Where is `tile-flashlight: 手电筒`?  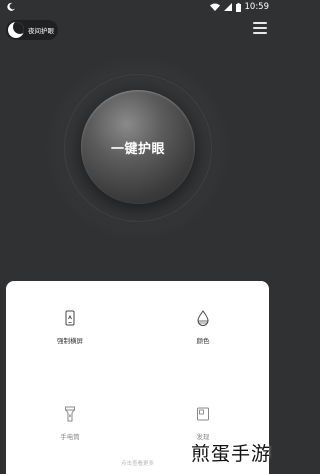
tile-flashlight: 手电筒 is located at coordinates (70, 423).